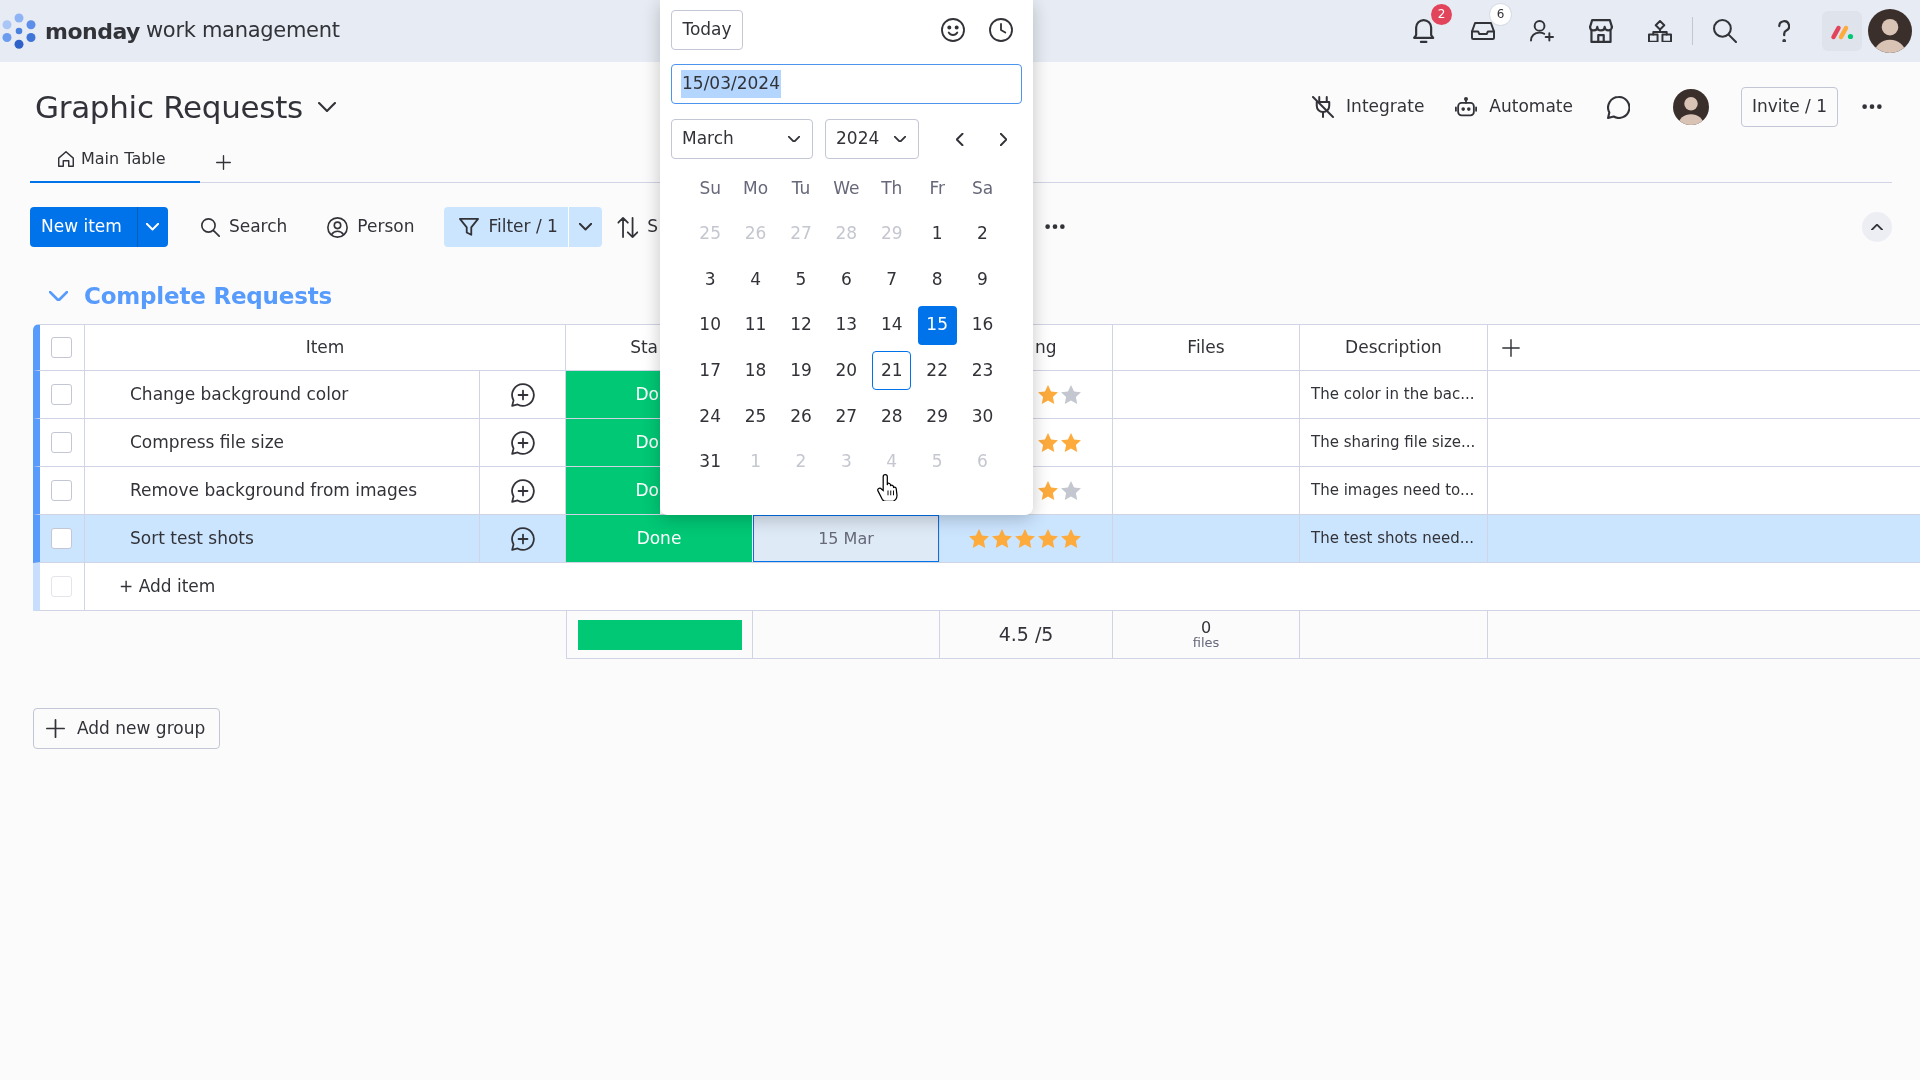  What do you see at coordinates (846, 188) in the screenshot?
I see `weekday-label: We` at bounding box center [846, 188].